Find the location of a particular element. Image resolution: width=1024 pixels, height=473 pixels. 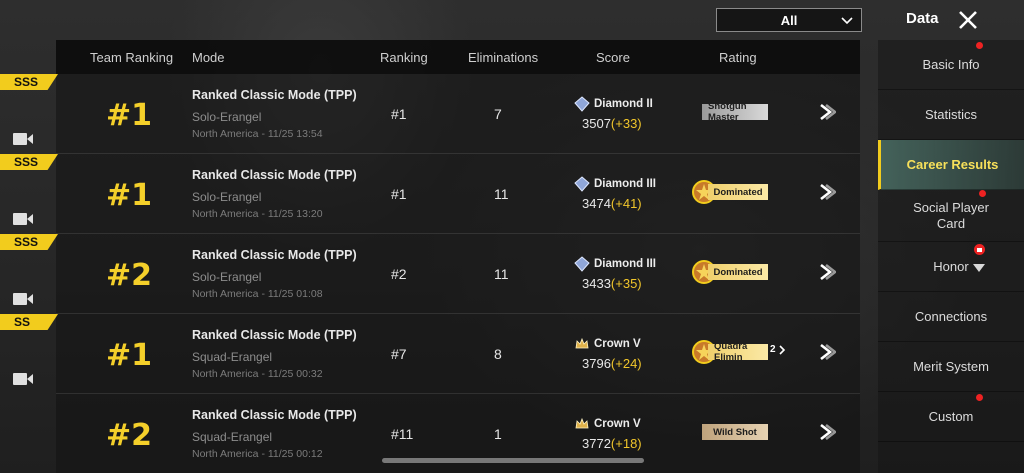

score: 3772(+18) is located at coordinates (612, 443).